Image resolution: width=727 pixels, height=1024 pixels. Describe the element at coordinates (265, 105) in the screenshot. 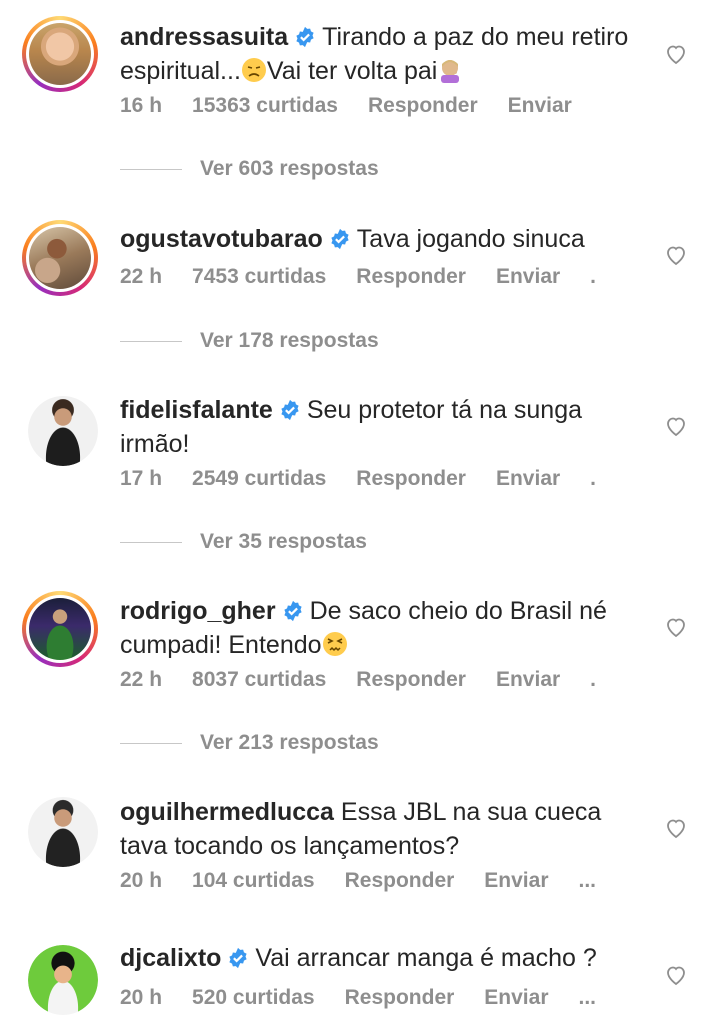

I see `likes-count-link: 15363 curtidas` at that location.